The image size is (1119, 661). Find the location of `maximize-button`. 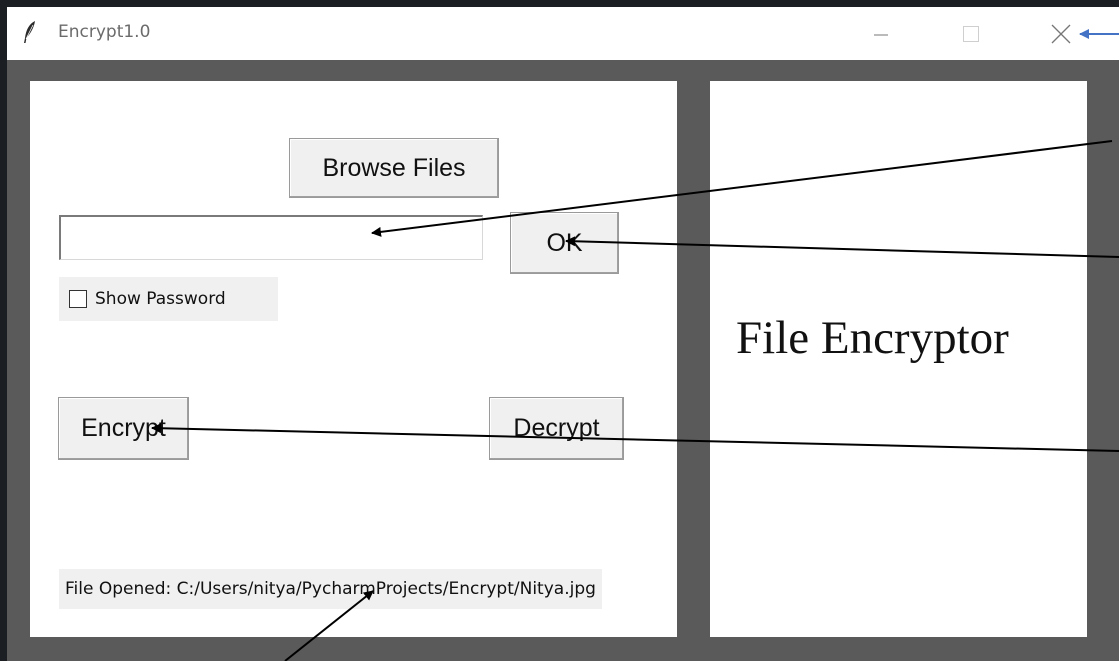

maximize-button is located at coordinates (971, 34).